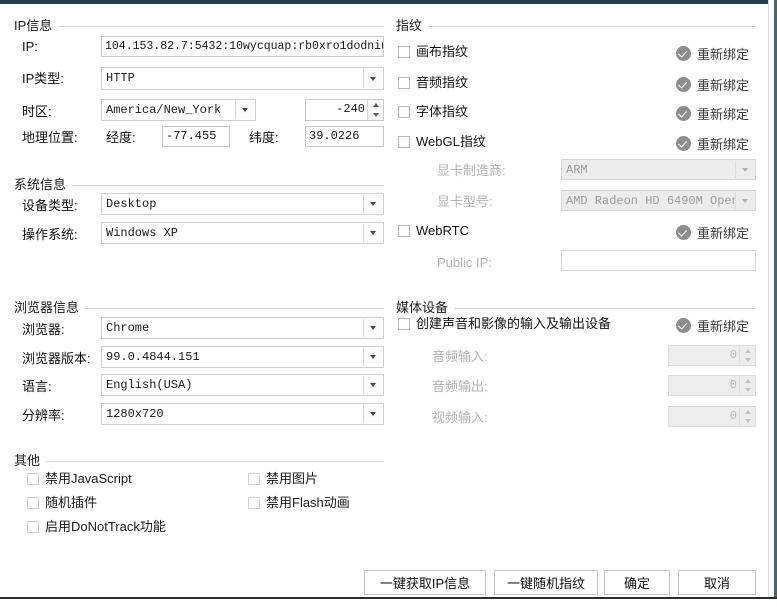  I want to click on checkbox-enable-donottrack: 启用DoNotTrack功能, so click(96, 527).